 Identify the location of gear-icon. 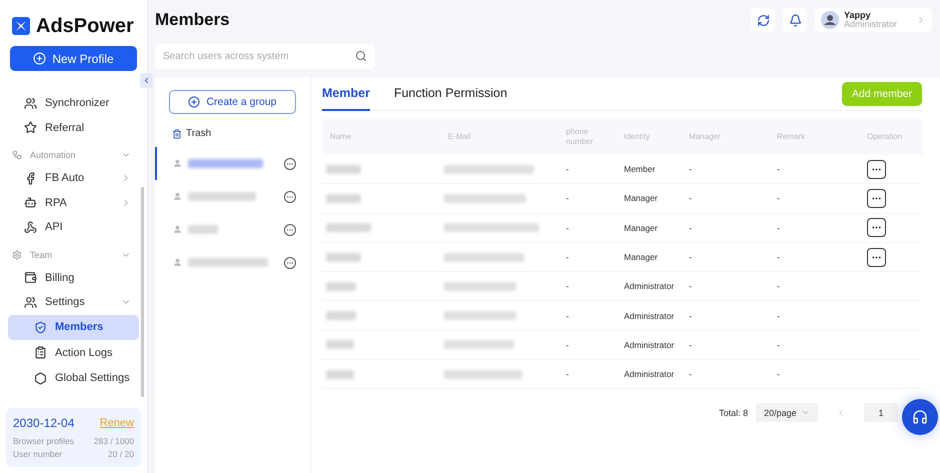
(17, 255).